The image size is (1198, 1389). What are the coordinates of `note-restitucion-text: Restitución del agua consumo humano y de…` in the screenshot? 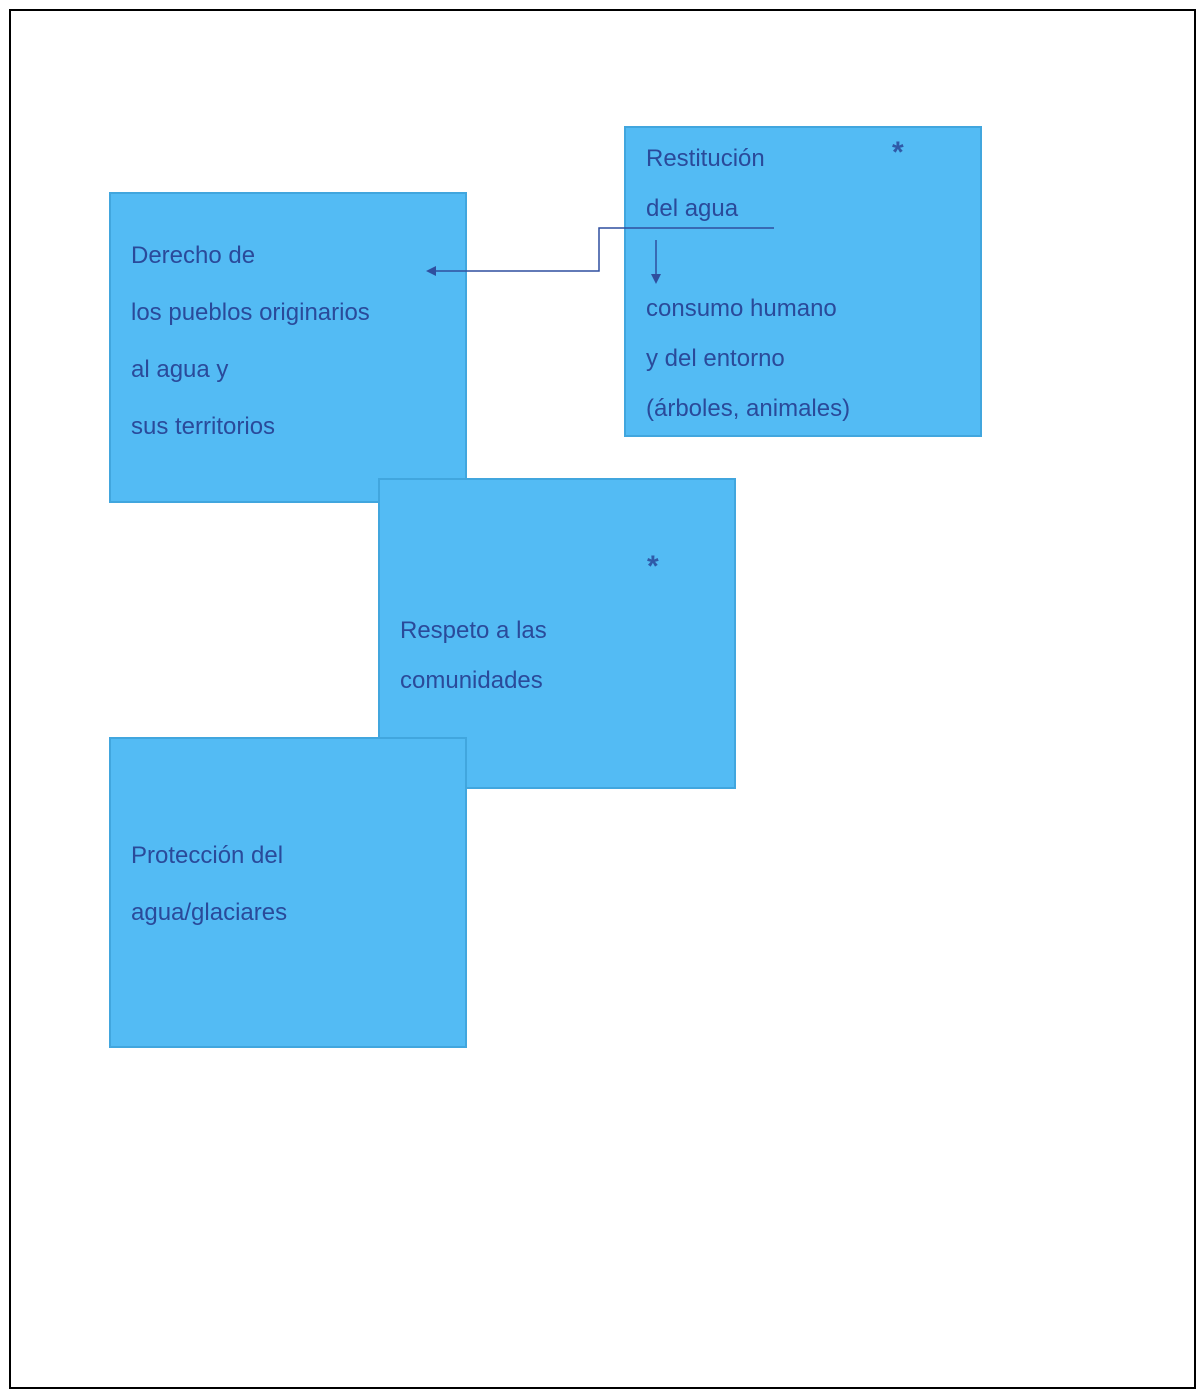 It's located at (748, 284).